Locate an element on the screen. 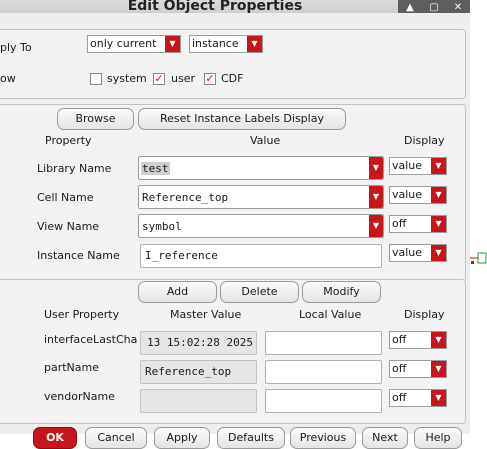 This screenshot has height=449, width=487. instance-display-value: value is located at coordinates (407, 252).